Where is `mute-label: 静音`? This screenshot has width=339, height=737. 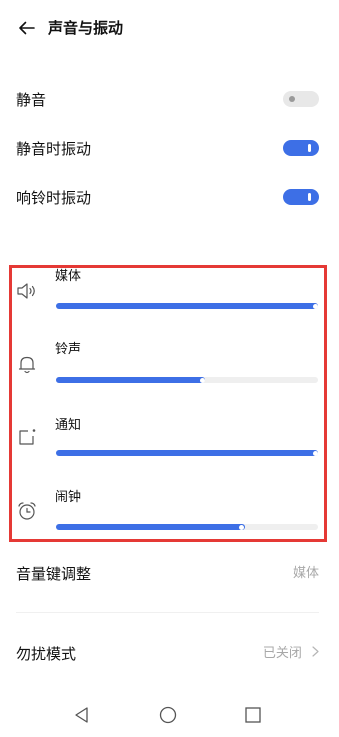
mute-label: 静音 is located at coordinates (31, 100).